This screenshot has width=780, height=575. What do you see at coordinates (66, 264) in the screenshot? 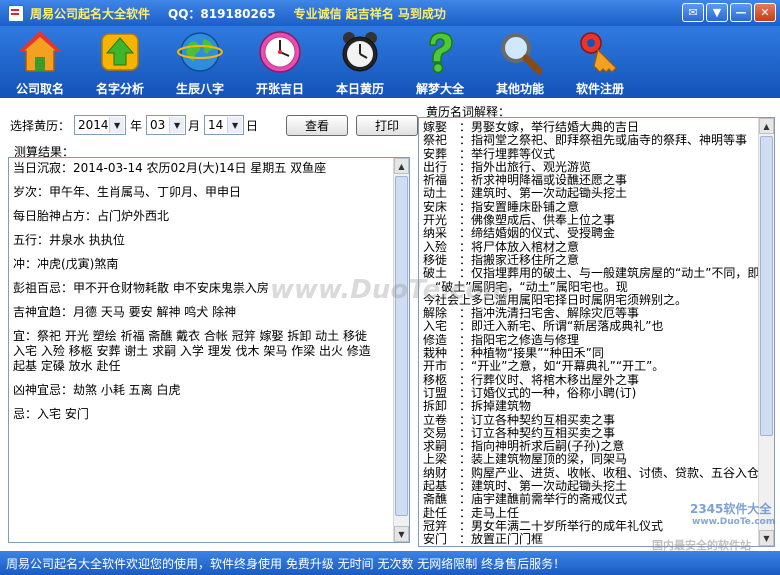
I see `result-line: 冲：冲虎(戊寅)煞南` at bounding box center [66, 264].